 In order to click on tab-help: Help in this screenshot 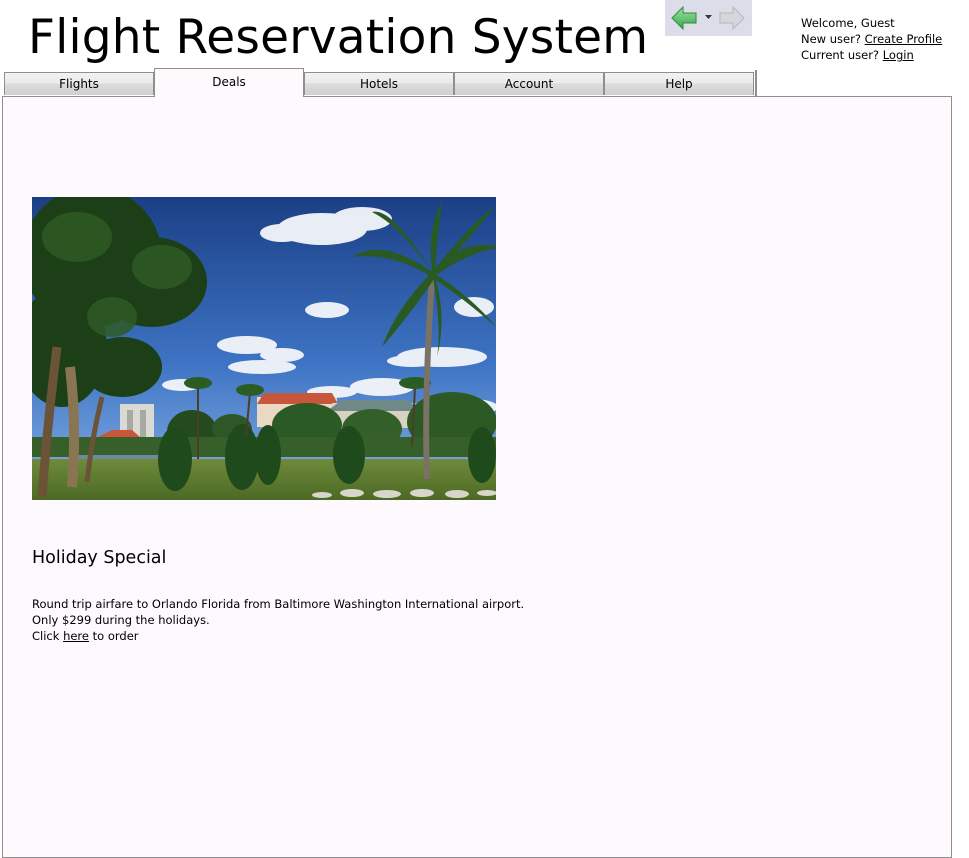, I will do `click(679, 83)`.